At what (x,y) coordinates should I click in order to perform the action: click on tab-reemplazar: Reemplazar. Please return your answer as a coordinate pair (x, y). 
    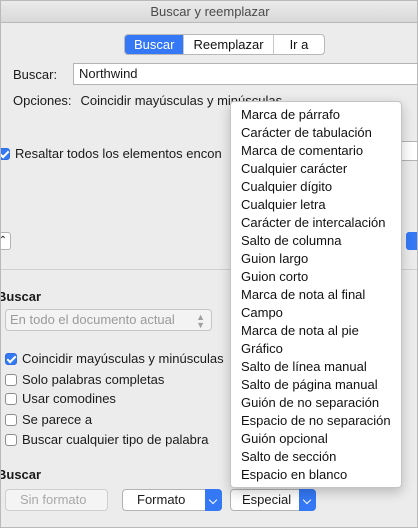
    Looking at the image, I should click on (227, 44).